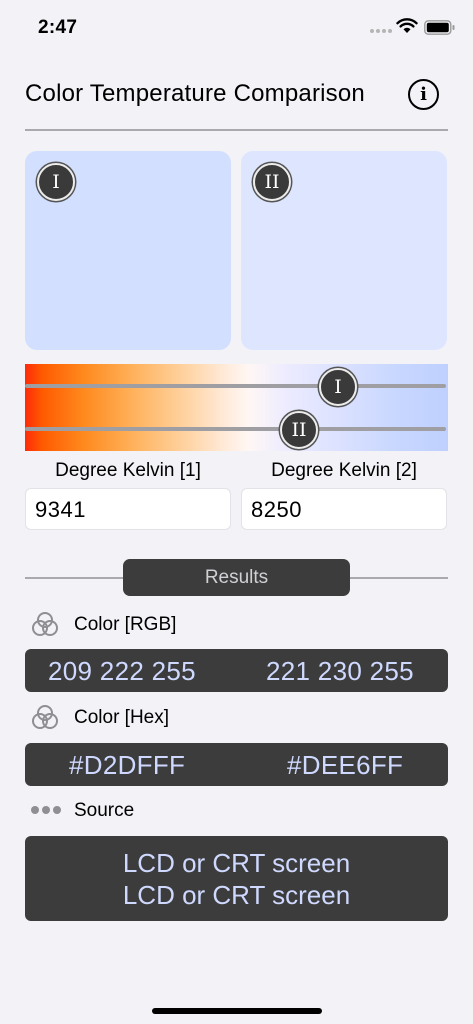 The width and height of the screenshot is (473, 1024). I want to click on info-icon: i, so click(423, 94).